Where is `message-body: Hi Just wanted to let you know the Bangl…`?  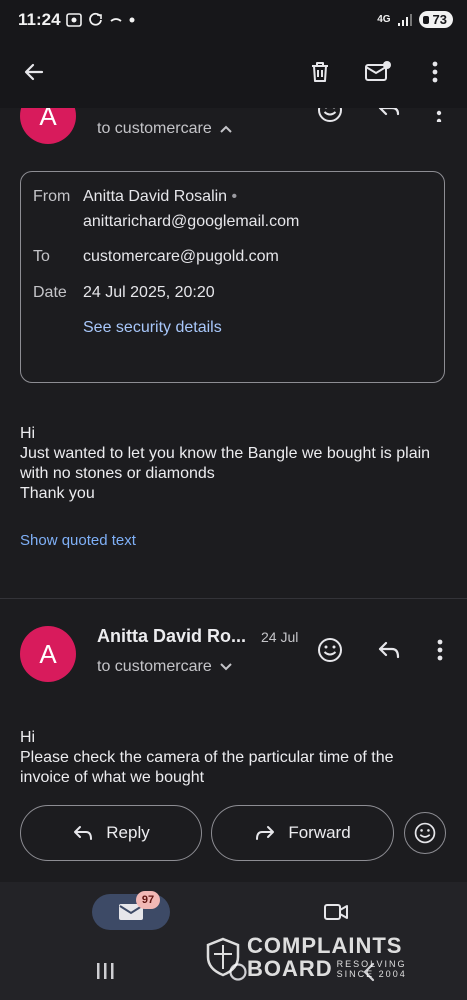
message-body: Hi Just wanted to let you know the Bangl… is located at coordinates (235, 464).